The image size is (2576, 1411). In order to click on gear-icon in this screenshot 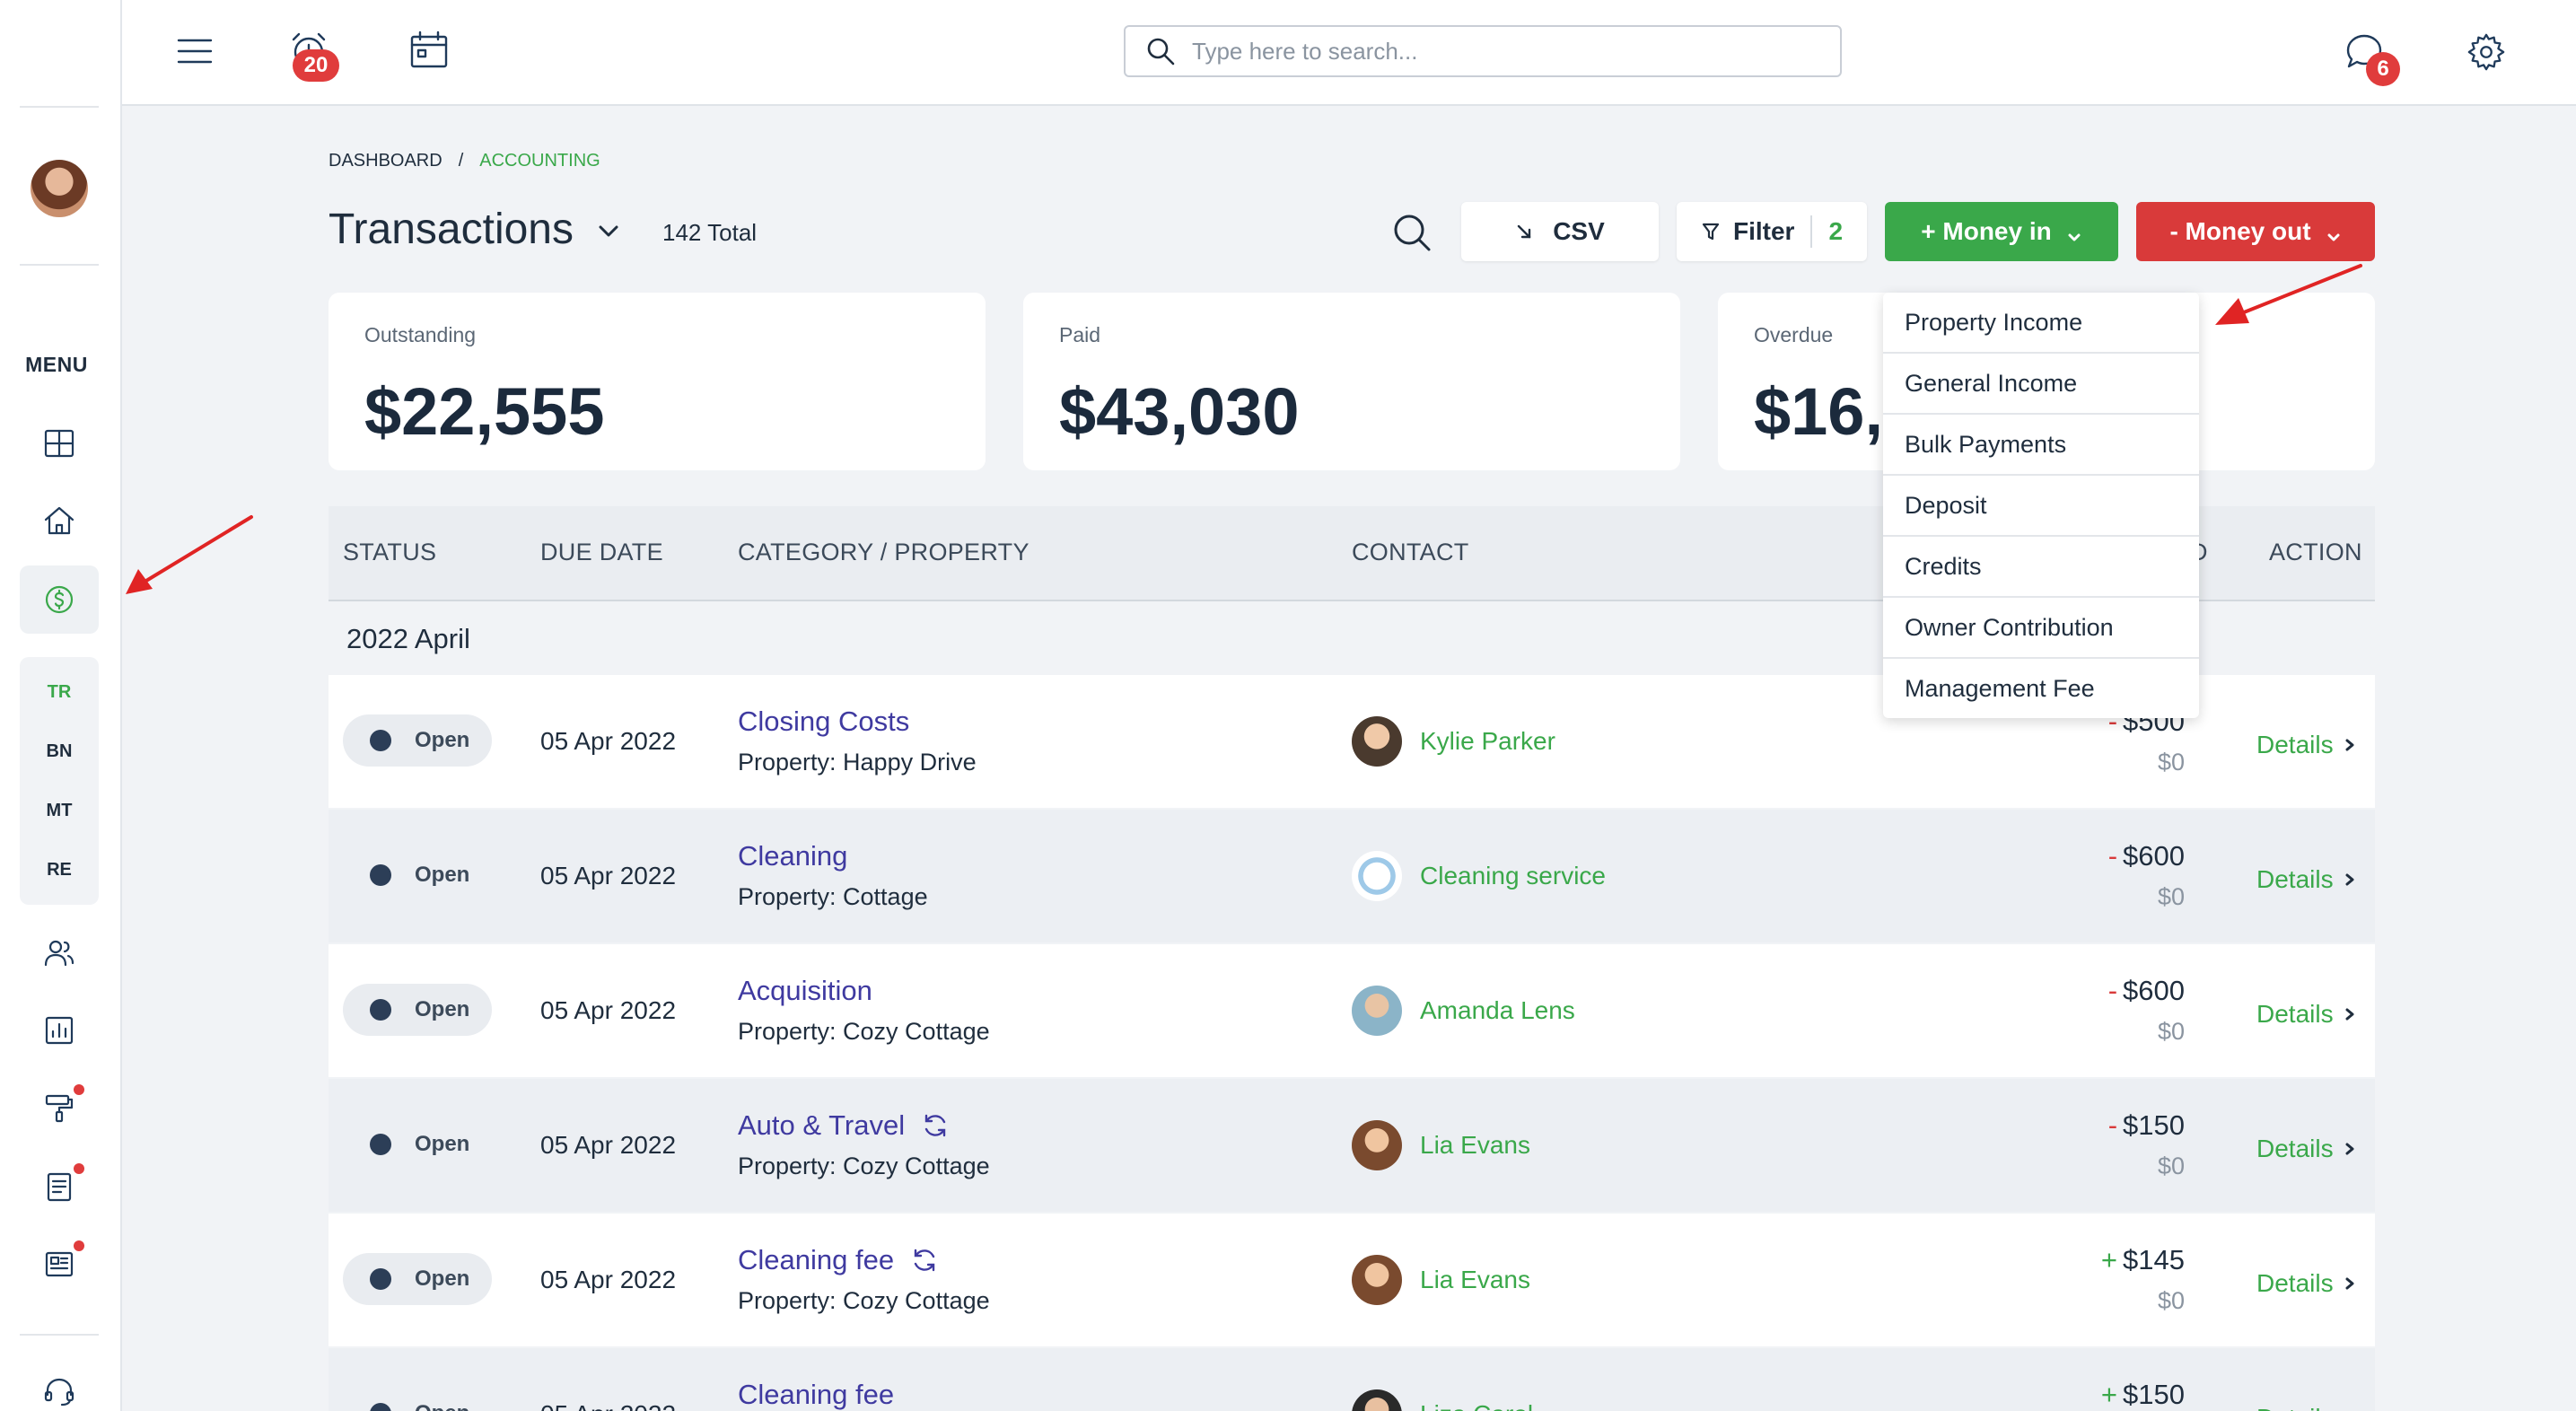, I will do `click(2486, 52)`.